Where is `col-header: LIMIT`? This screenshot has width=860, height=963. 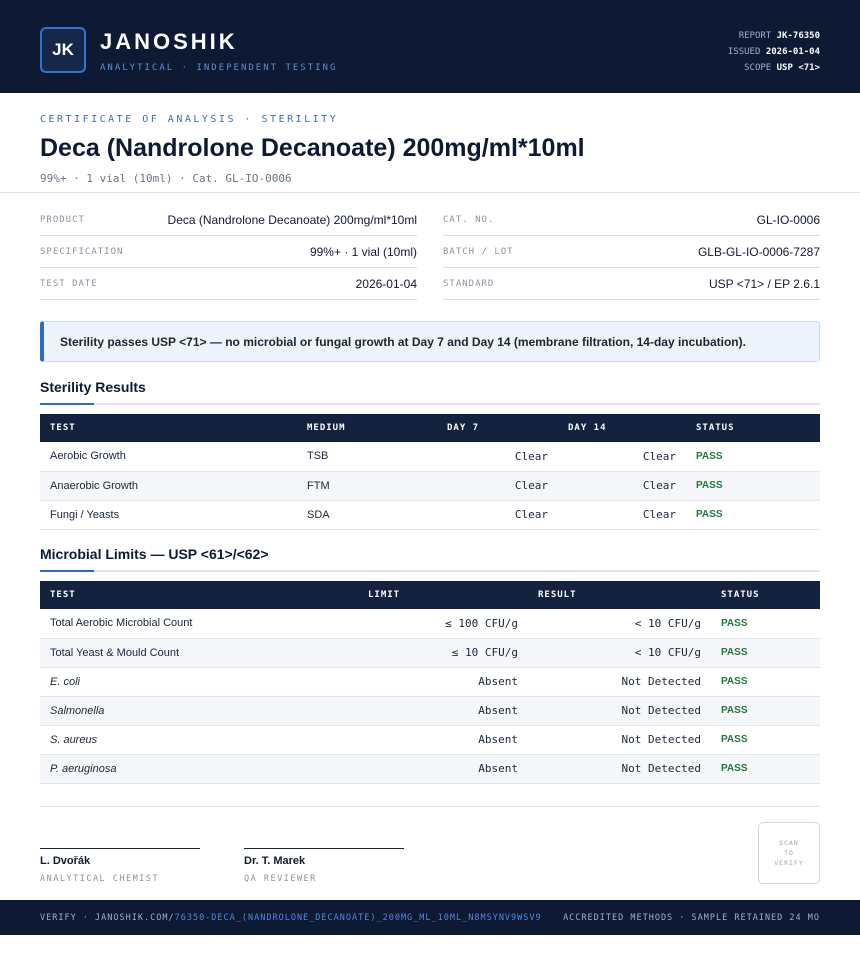 col-header: LIMIT is located at coordinates (384, 595).